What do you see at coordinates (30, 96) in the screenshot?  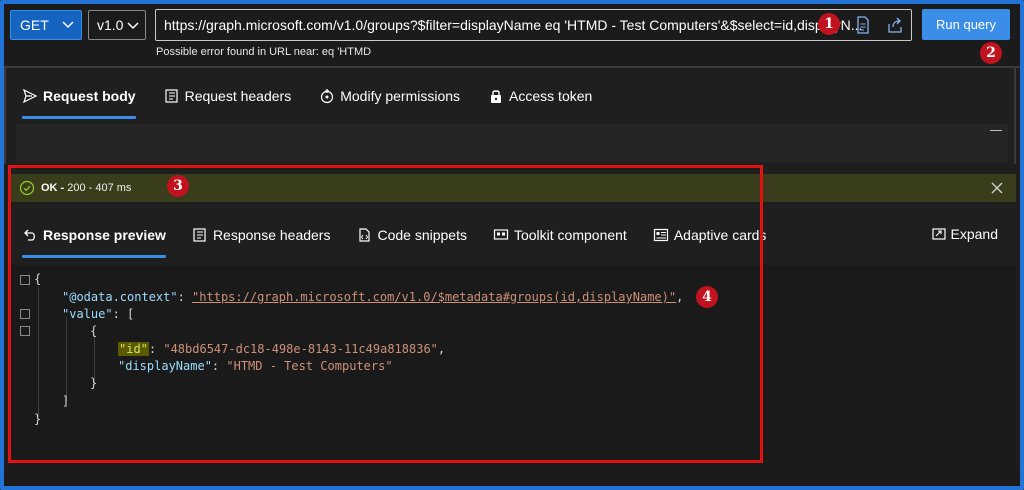 I see `send-icon` at bounding box center [30, 96].